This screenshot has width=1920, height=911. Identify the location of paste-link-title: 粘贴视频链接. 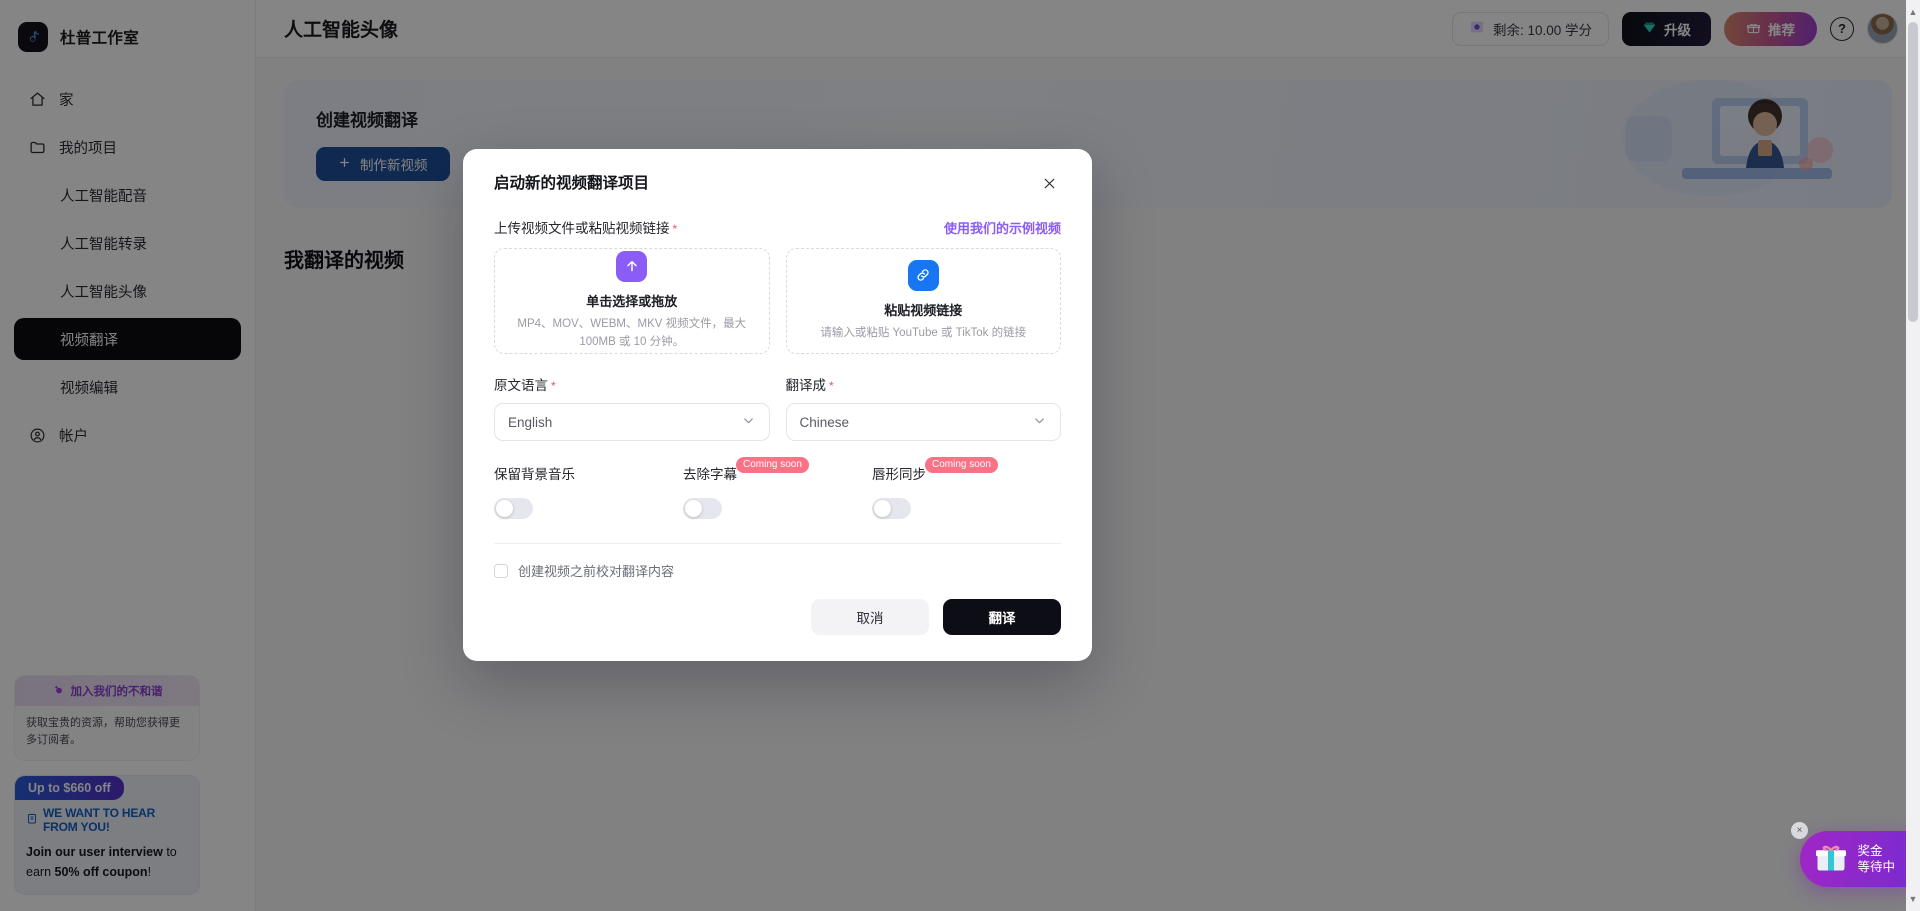
(923, 310).